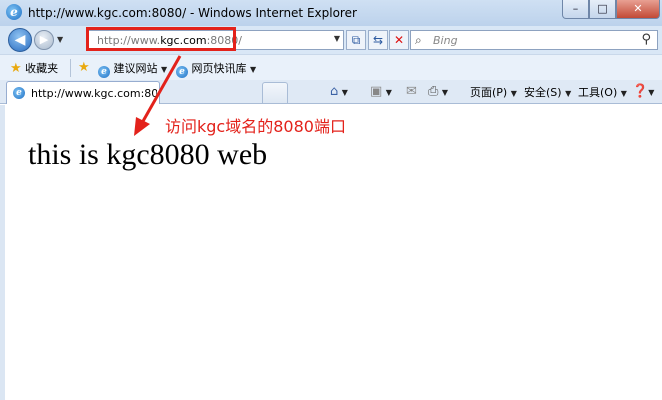  I want to click on annotation-arrow, so click(158, 95).